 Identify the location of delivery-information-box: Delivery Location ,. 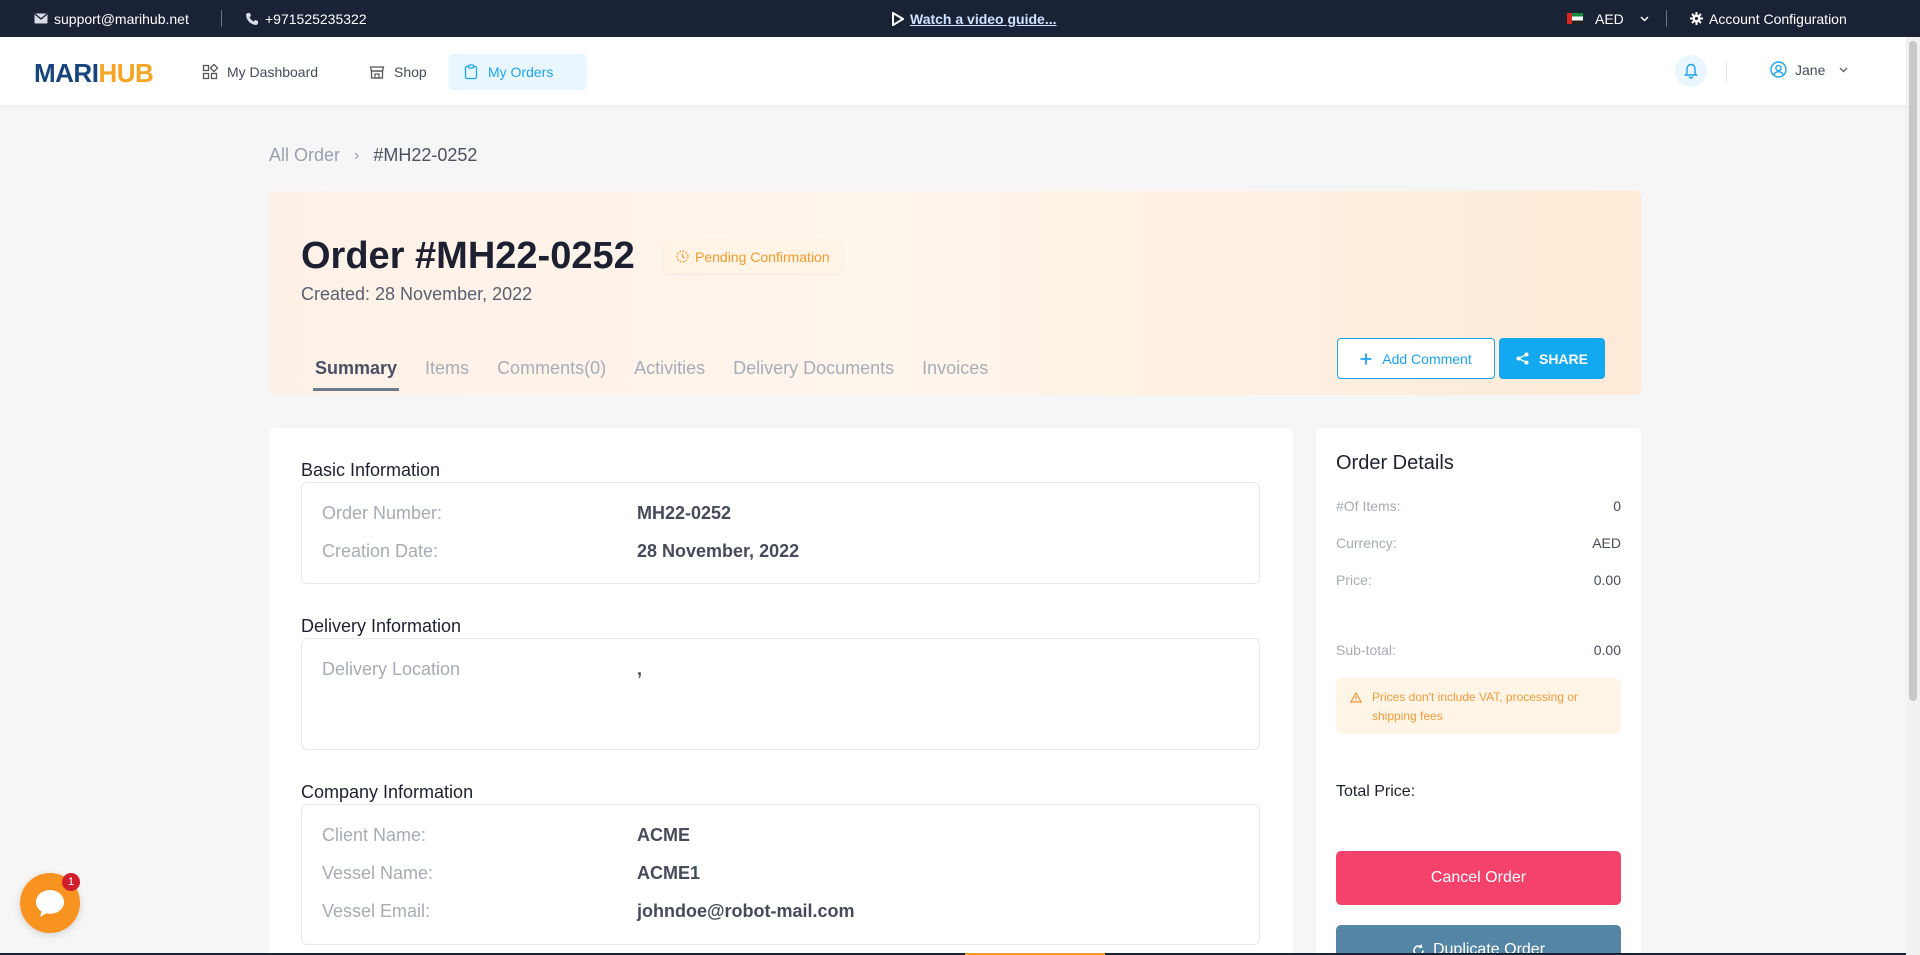
(780, 694).